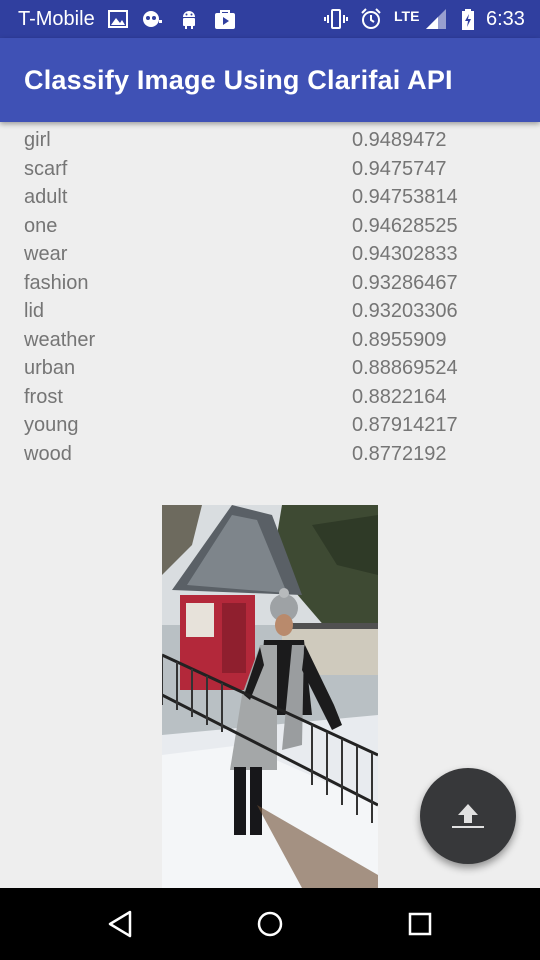 Image resolution: width=540 pixels, height=960 pixels. What do you see at coordinates (405, 368) in the screenshot?
I see `concept-score: 0.88869524` at bounding box center [405, 368].